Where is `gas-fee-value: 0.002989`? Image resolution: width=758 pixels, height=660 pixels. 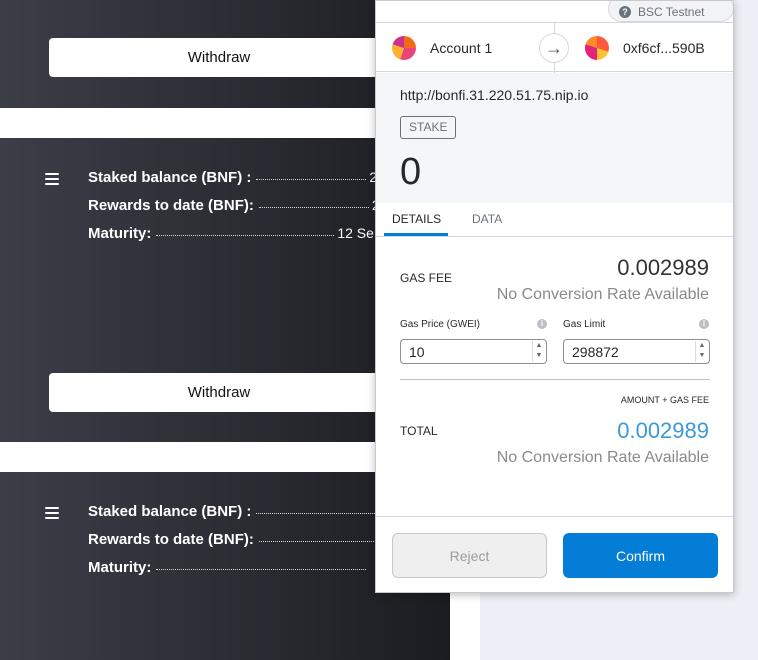
gas-fee-value: 0.002989 is located at coordinates (663, 267).